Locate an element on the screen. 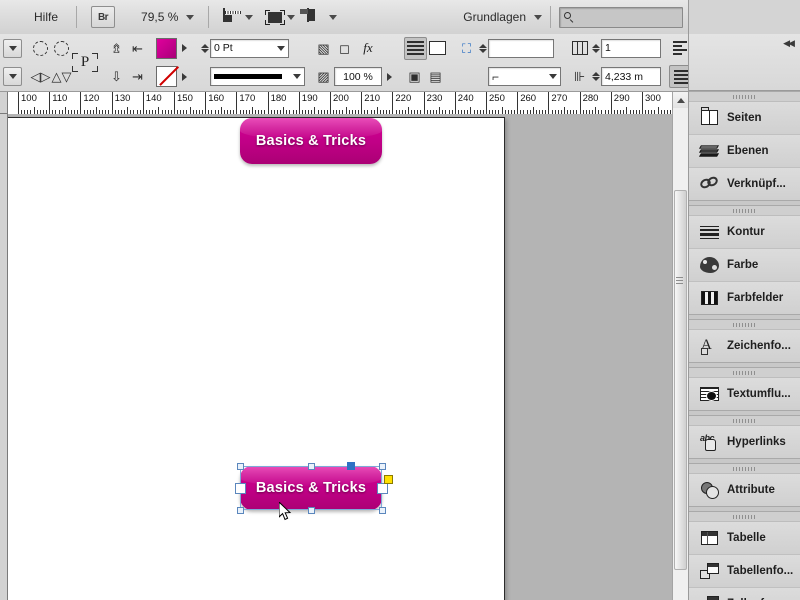  opacity-dropdown is located at coordinates (389, 76).